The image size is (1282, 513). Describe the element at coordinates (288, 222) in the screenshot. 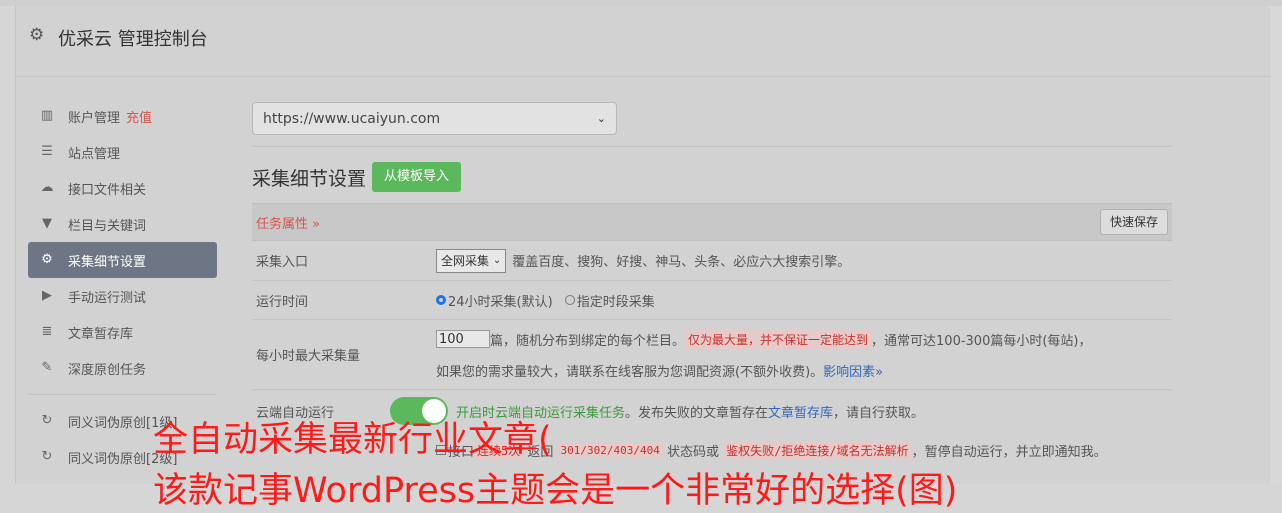

I see `task-attributes-toggle: 任务属性 »` at that location.